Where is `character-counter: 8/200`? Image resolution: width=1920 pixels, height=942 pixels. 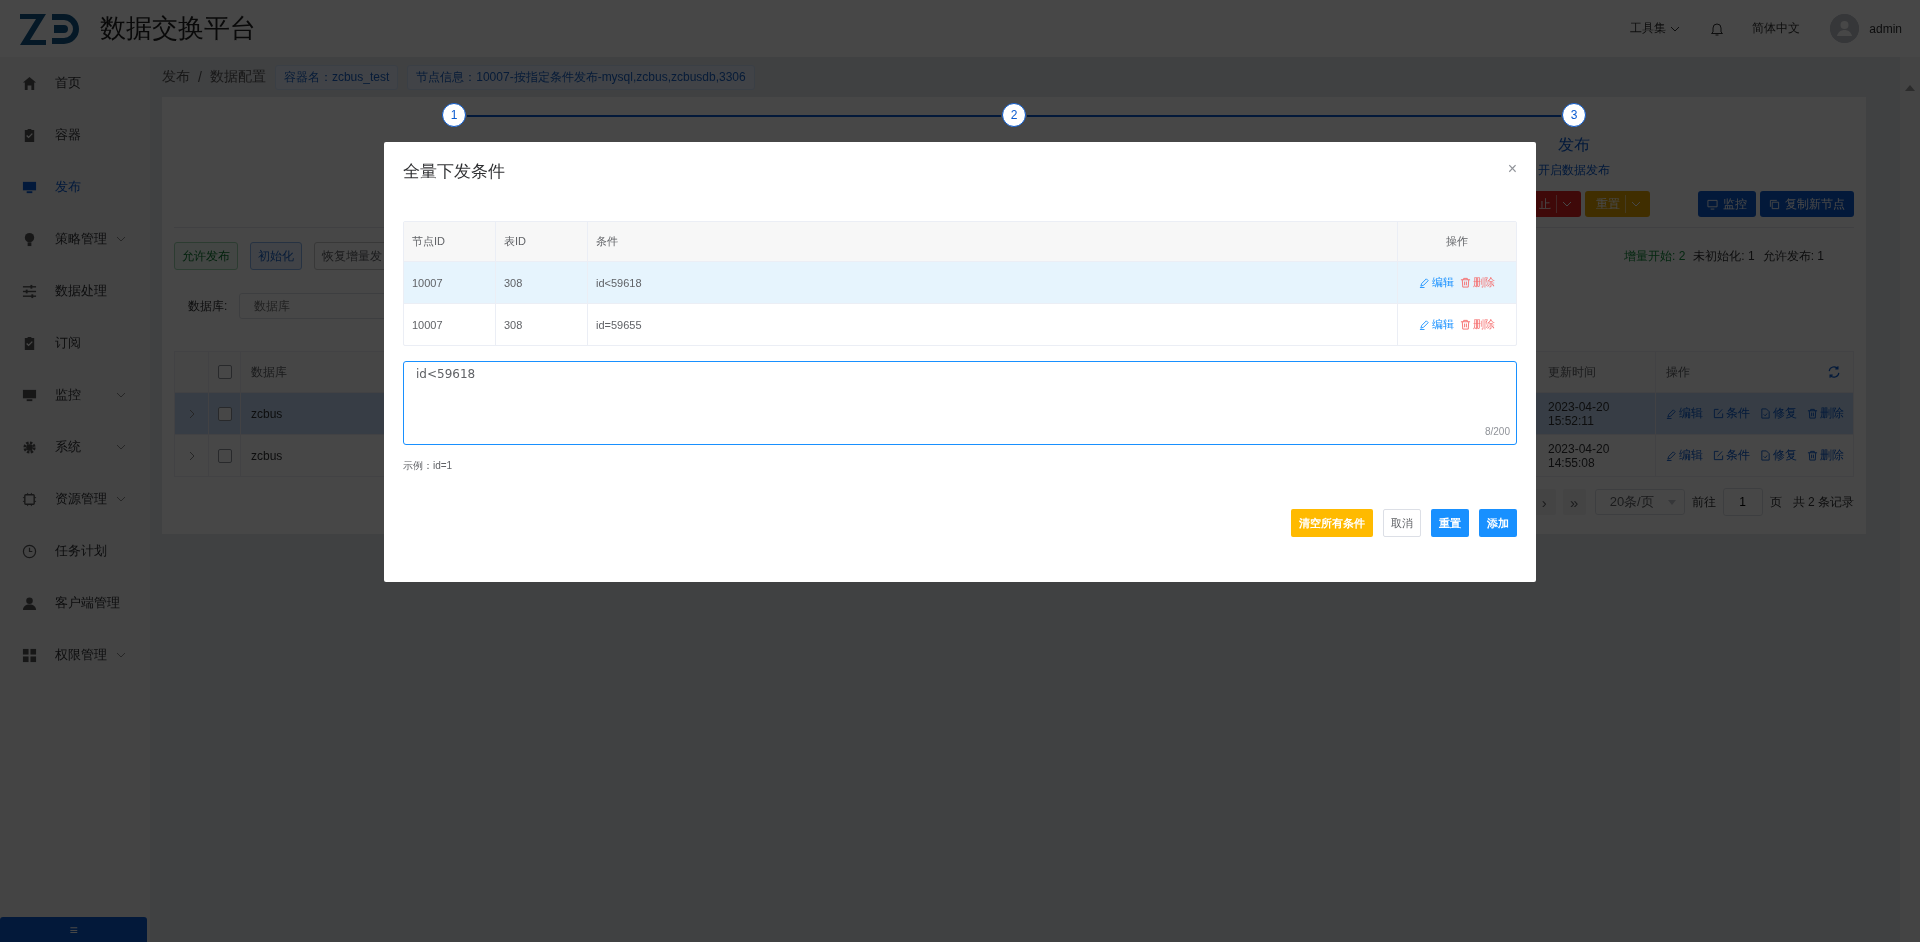
character-counter: 8/200 is located at coordinates (1497, 431).